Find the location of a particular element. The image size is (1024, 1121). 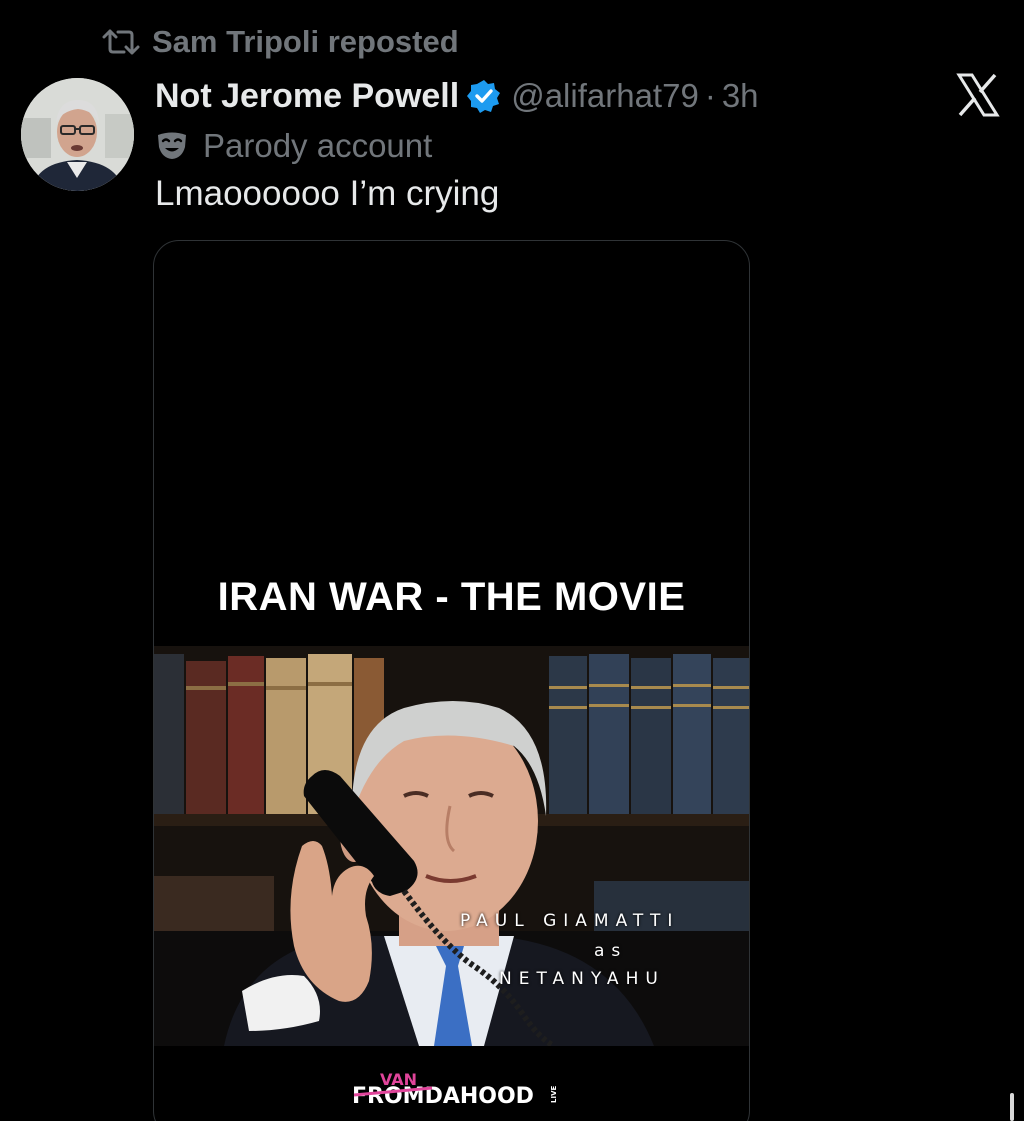

scroll-indicator is located at coordinates (1012, 1107).